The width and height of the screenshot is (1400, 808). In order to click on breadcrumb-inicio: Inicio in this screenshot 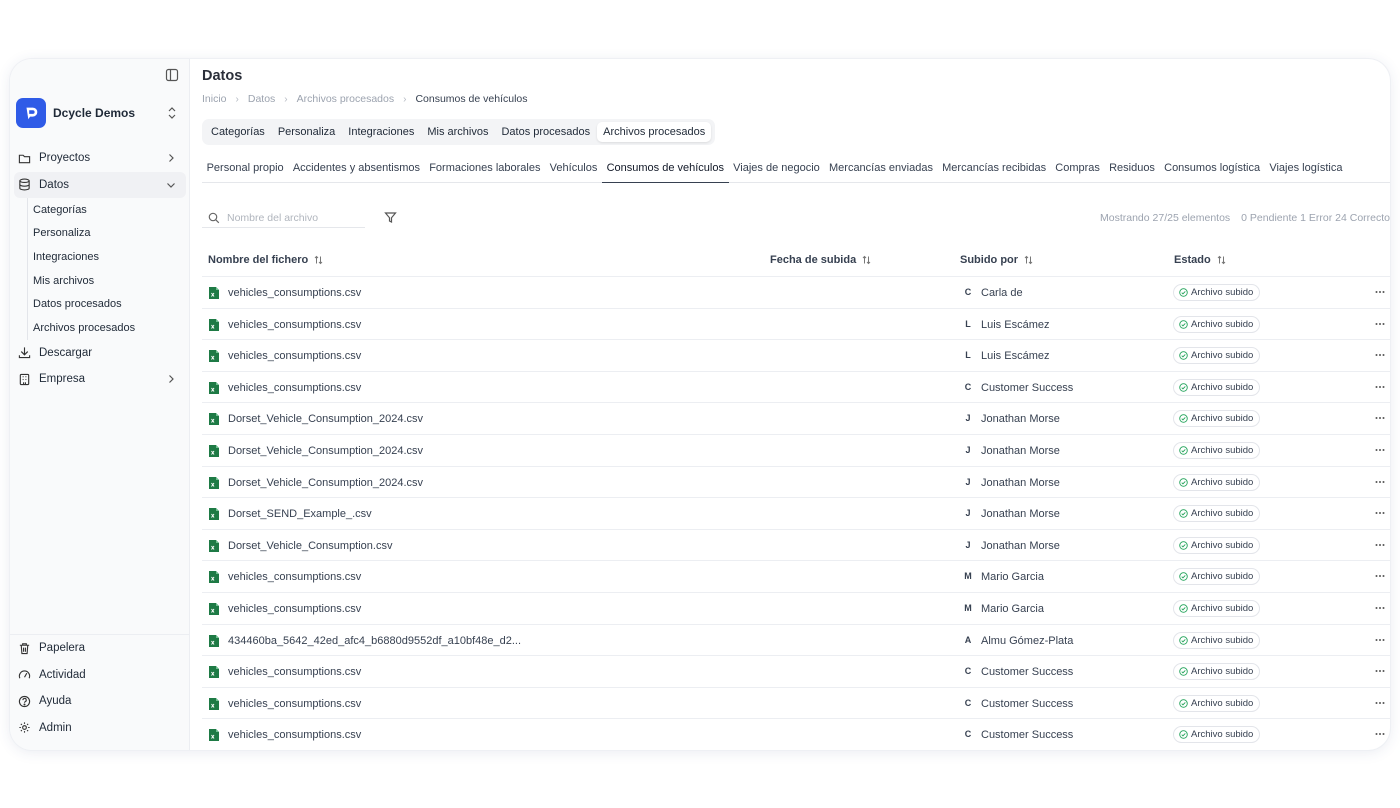, I will do `click(214, 99)`.